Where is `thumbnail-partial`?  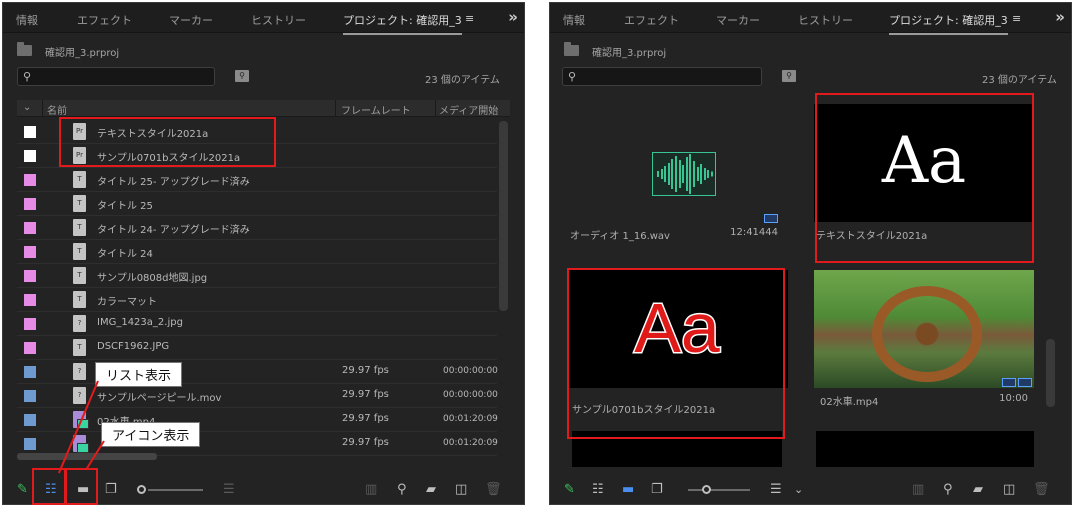
thumbnail-partial is located at coordinates (925, 449).